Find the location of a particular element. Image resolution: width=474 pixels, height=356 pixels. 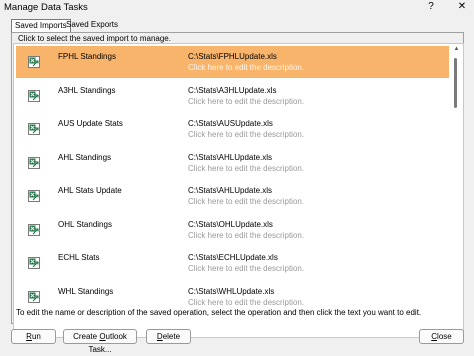

window-close-button: ✕ is located at coordinates (462, 7).